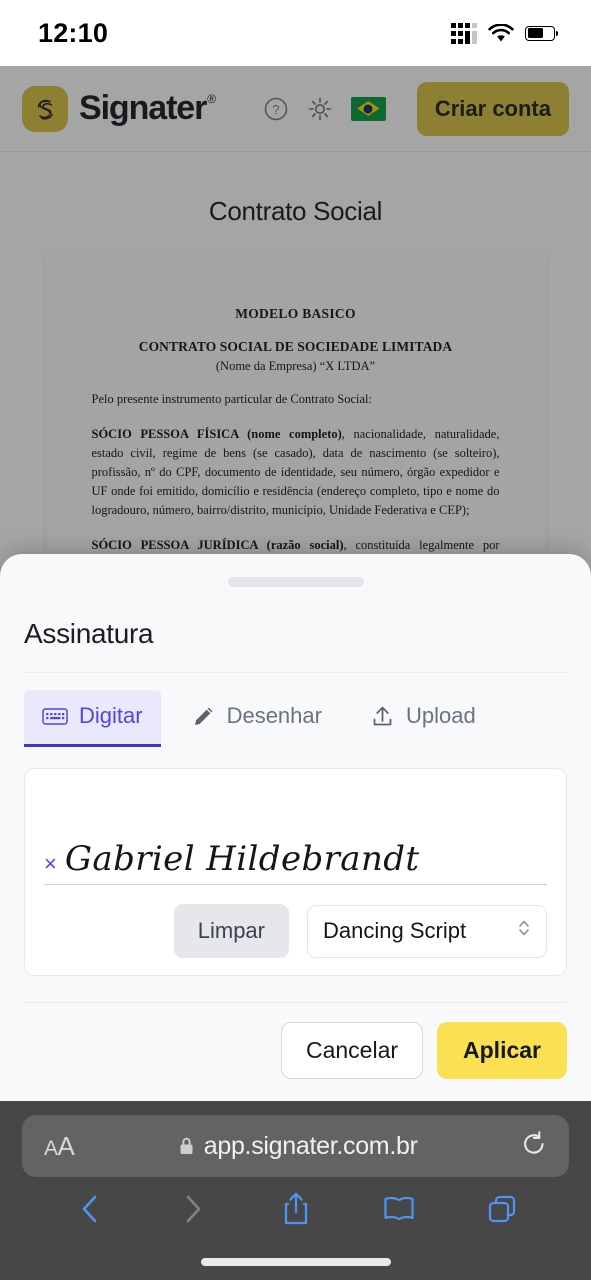 The image size is (591, 1280). What do you see at coordinates (368, 108) in the screenshot?
I see `brazil-flag-icon` at bounding box center [368, 108].